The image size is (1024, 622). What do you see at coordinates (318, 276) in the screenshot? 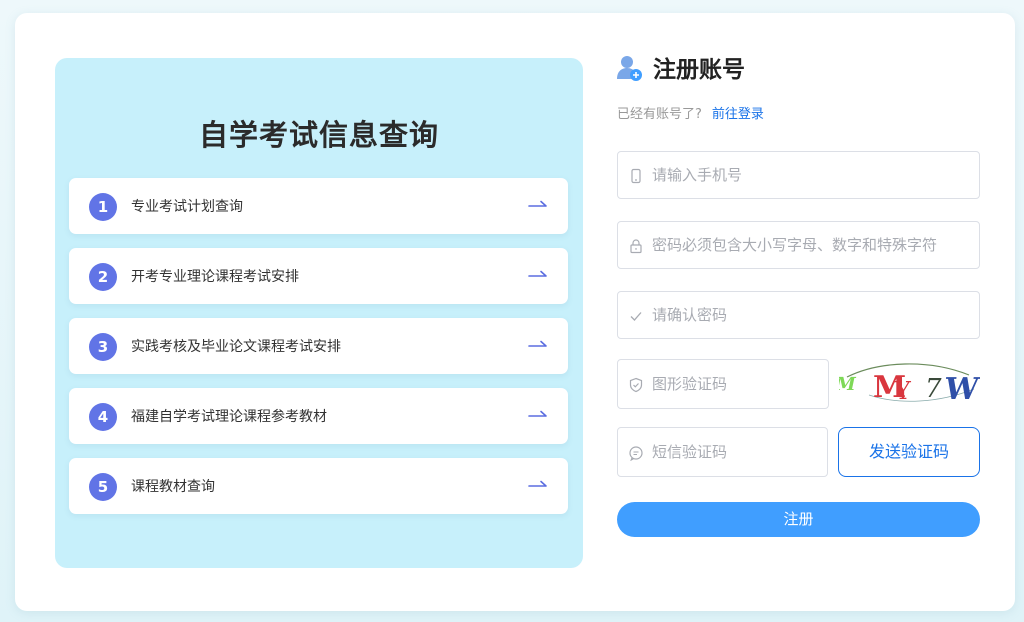
I see `menu-item-theory-schedule: 2 开考专业理论课程考试安排` at bounding box center [318, 276].